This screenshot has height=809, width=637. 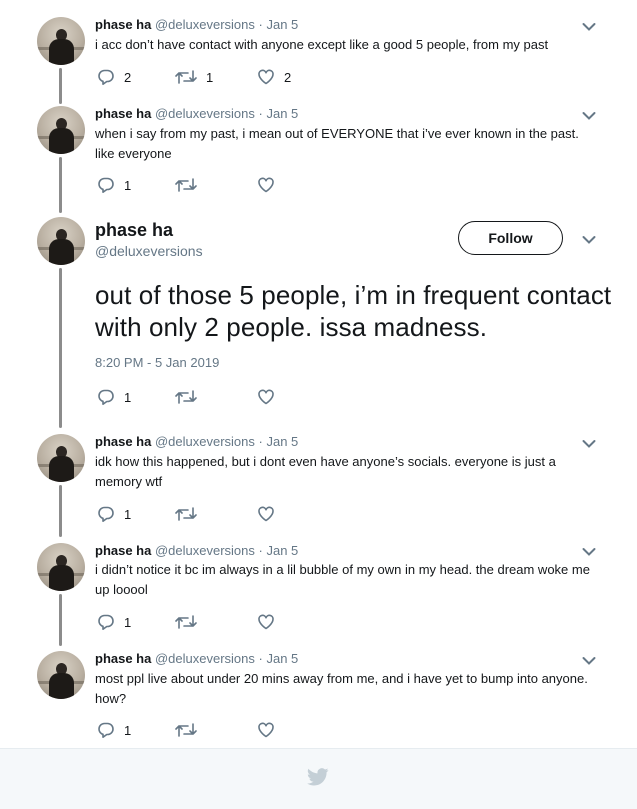 What do you see at coordinates (157, 362) in the screenshot?
I see `tweet-timestamp: 8:20 PM - 5 Jan 2019` at bounding box center [157, 362].